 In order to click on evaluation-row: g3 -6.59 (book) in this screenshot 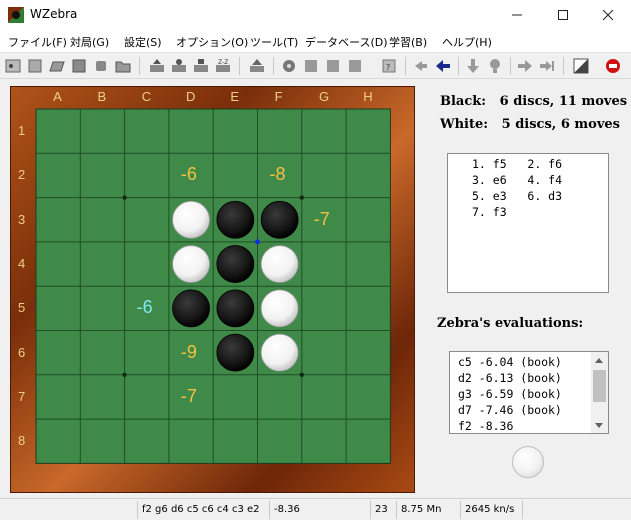, I will do `click(510, 394)`.